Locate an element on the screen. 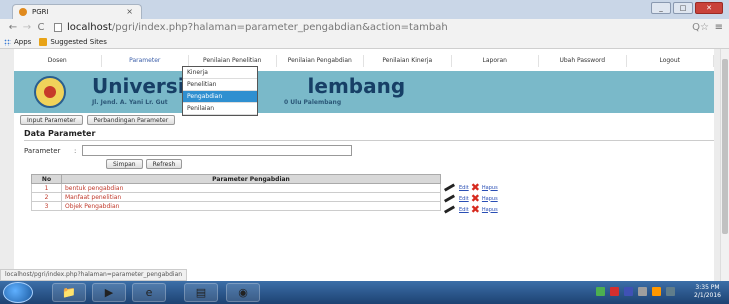  bookmark-suggested-sites: Suggested Sites is located at coordinates (73, 42).